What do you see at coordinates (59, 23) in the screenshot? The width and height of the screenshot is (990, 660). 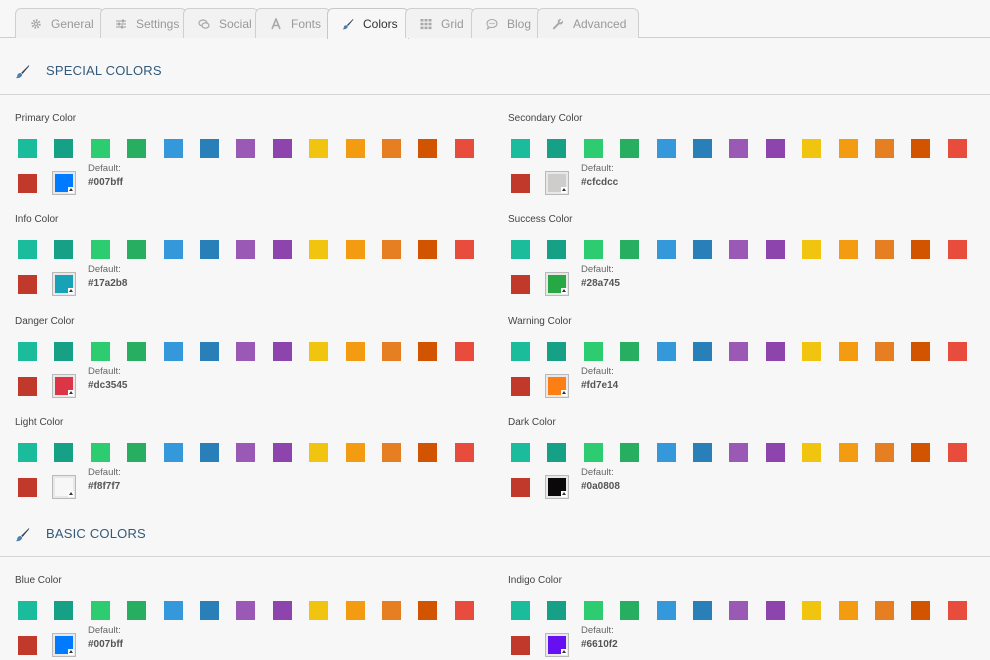 I see `tab-general: General` at bounding box center [59, 23].